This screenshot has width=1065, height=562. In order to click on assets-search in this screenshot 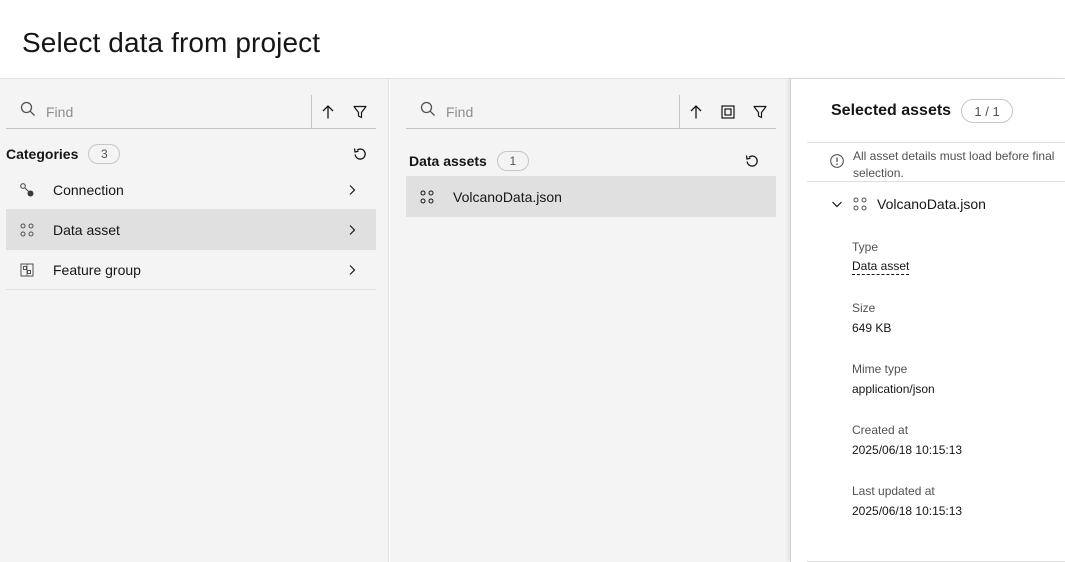, I will do `click(542, 111)`.